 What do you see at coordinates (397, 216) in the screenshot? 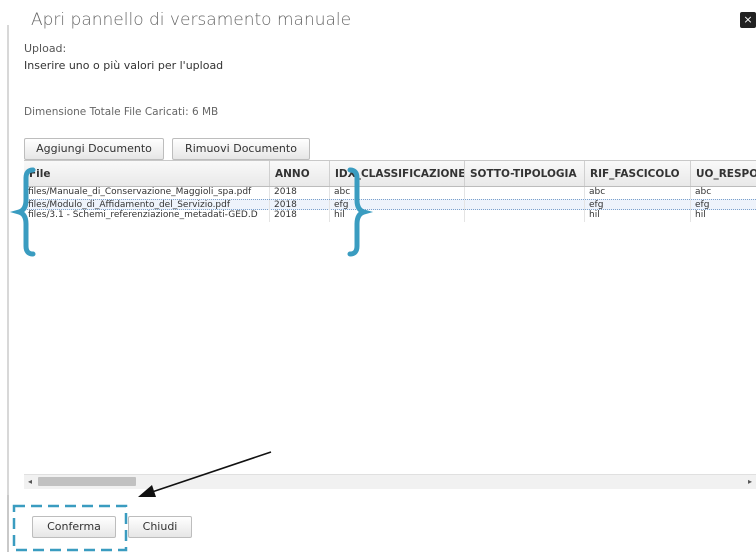
I see `cell-idx-classificazione: hil` at bounding box center [397, 216].